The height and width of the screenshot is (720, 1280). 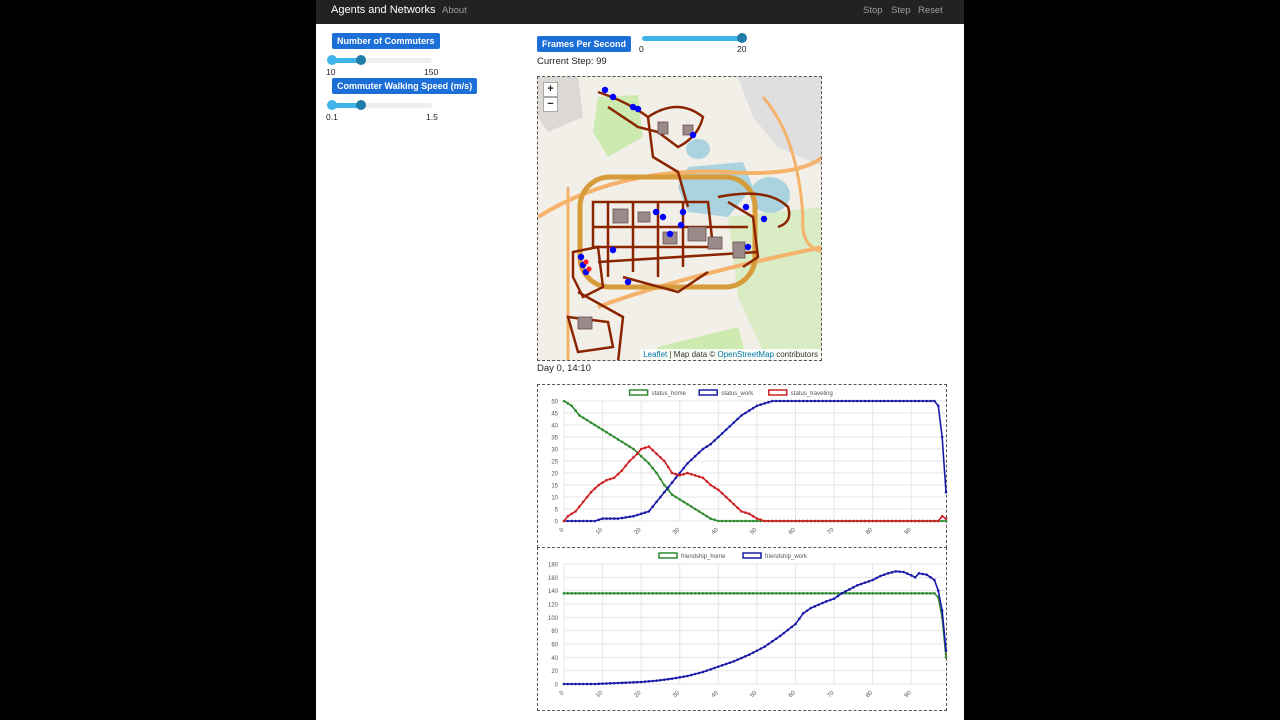 I want to click on reset-button: Reset, so click(x=930, y=10).